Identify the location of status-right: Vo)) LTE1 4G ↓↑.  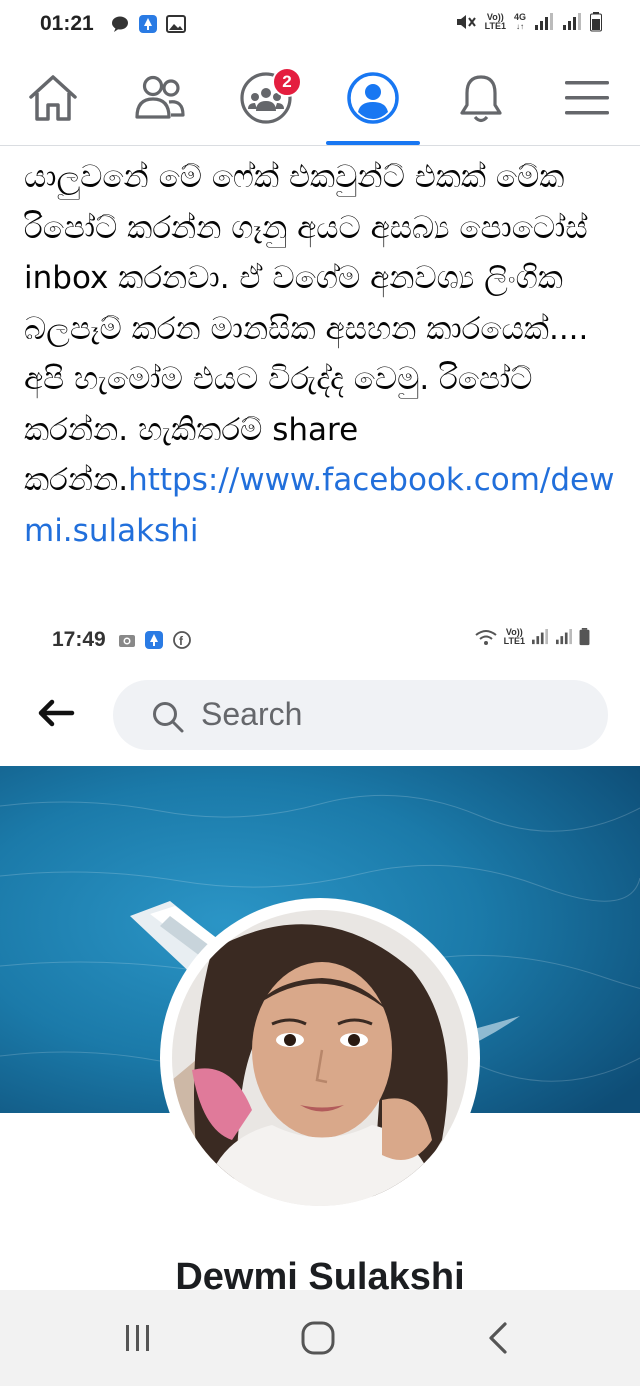
(528, 22).